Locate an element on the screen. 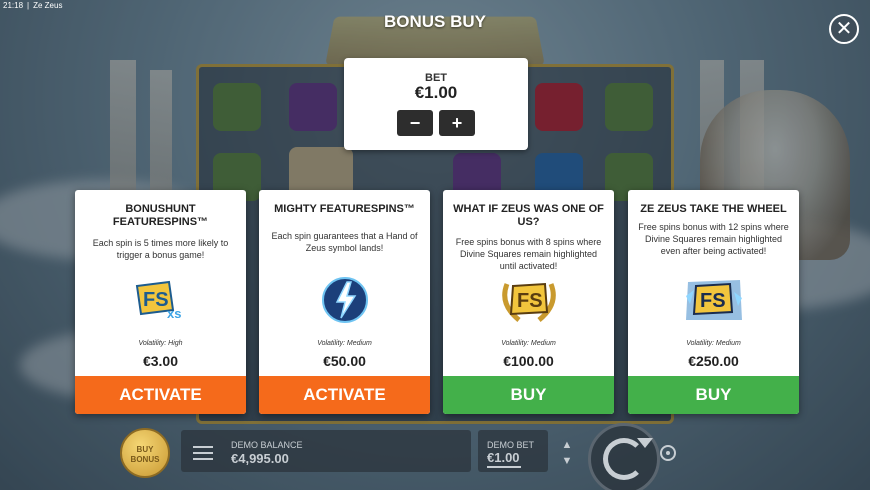 The width and height of the screenshot is (870, 490). card-price: €250.00 is located at coordinates (713, 361).